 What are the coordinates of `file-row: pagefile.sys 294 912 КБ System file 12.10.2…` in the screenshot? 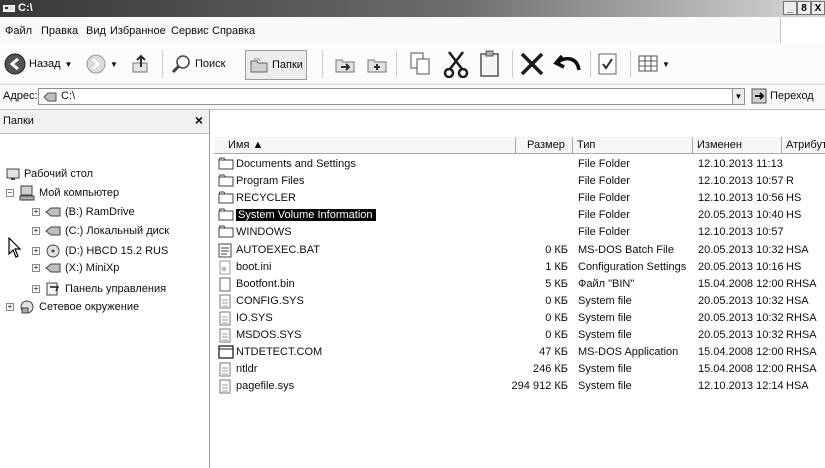 It's located at (519, 386).